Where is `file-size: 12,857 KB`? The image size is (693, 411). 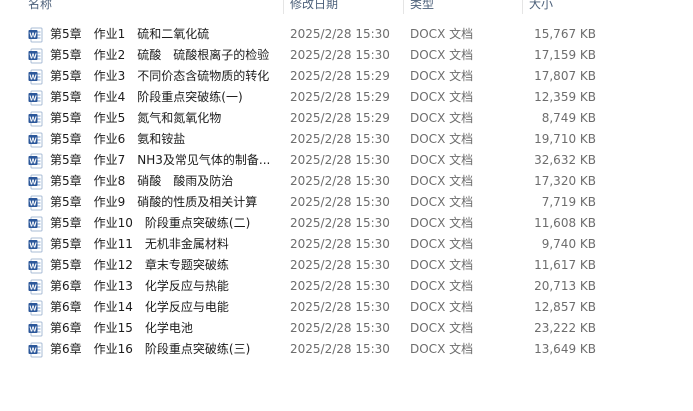 file-size: 12,857 KB is located at coordinates (565, 307).